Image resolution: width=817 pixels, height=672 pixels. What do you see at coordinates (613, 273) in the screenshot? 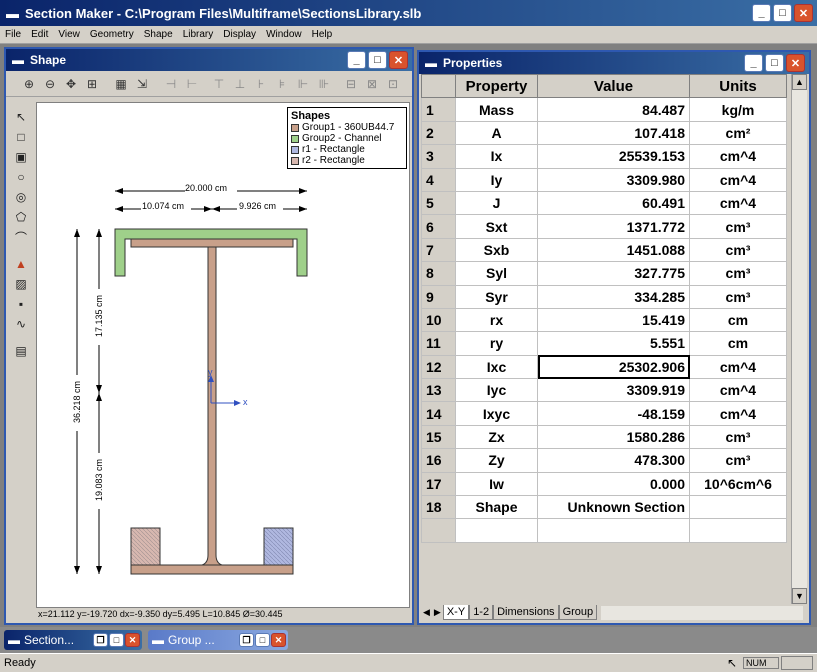
I see `value-cell: 327.775` at bounding box center [613, 273].